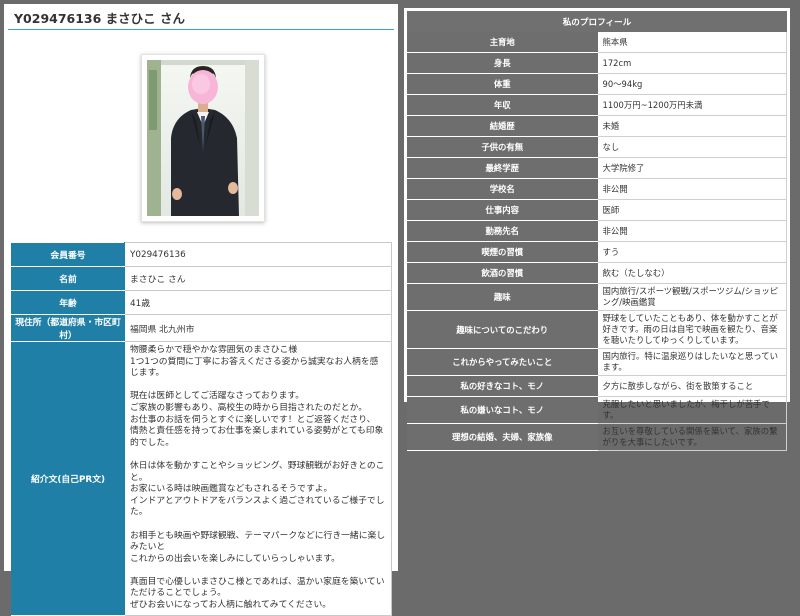 This screenshot has width=800, height=616. I want to click on row-label: 勤務先名, so click(502, 231).